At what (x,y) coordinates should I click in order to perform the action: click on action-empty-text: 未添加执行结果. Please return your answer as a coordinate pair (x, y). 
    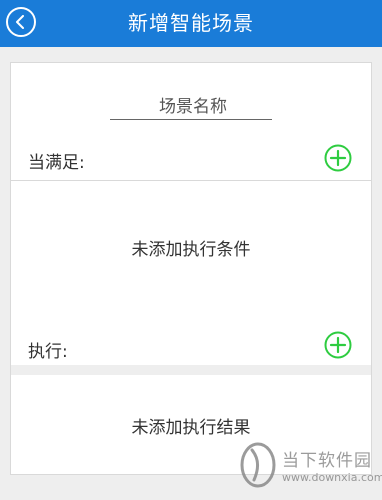
    Looking at the image, I should click on (191, 428).